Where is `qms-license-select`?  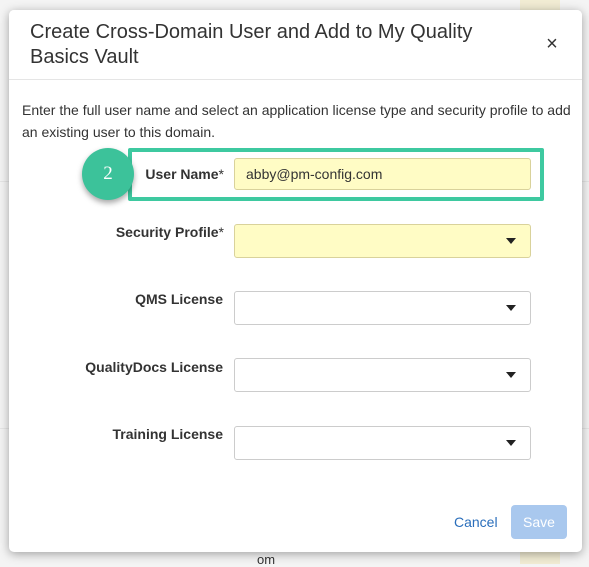
qms-license-select is located at coordinates (382, 308).